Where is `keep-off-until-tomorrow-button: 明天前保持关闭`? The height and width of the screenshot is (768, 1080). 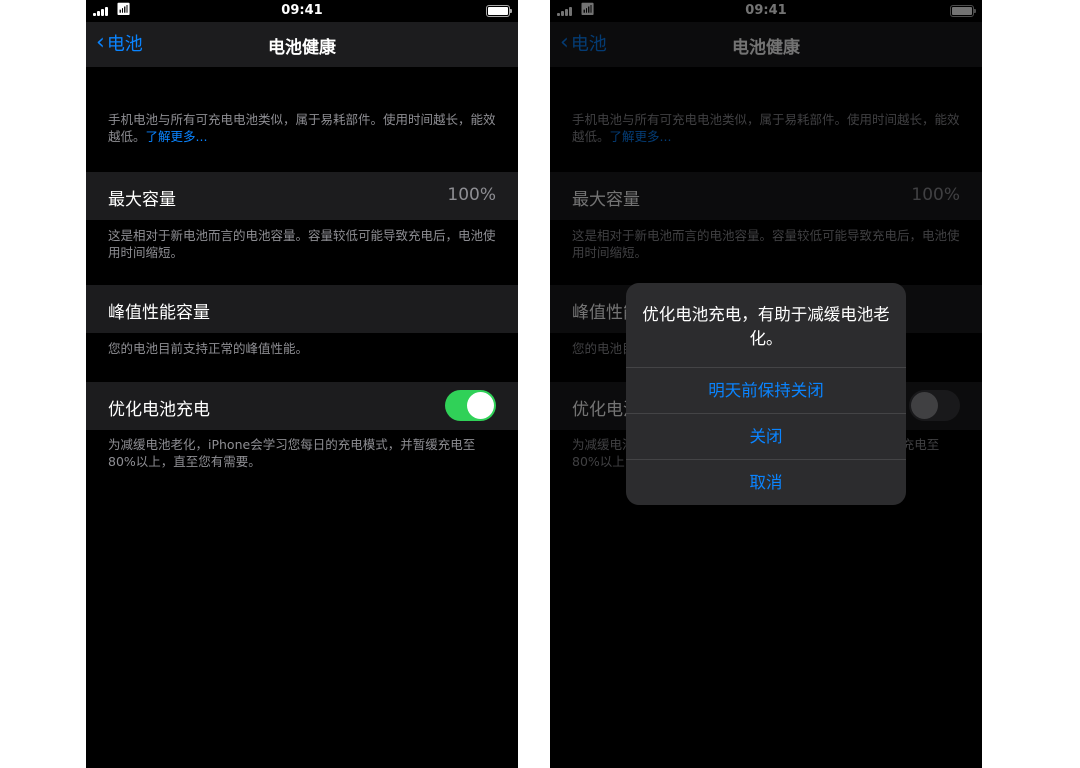
keep-off-until-tomorrow-button: 明天前保持关闭 is located at coordinates (766, 390).